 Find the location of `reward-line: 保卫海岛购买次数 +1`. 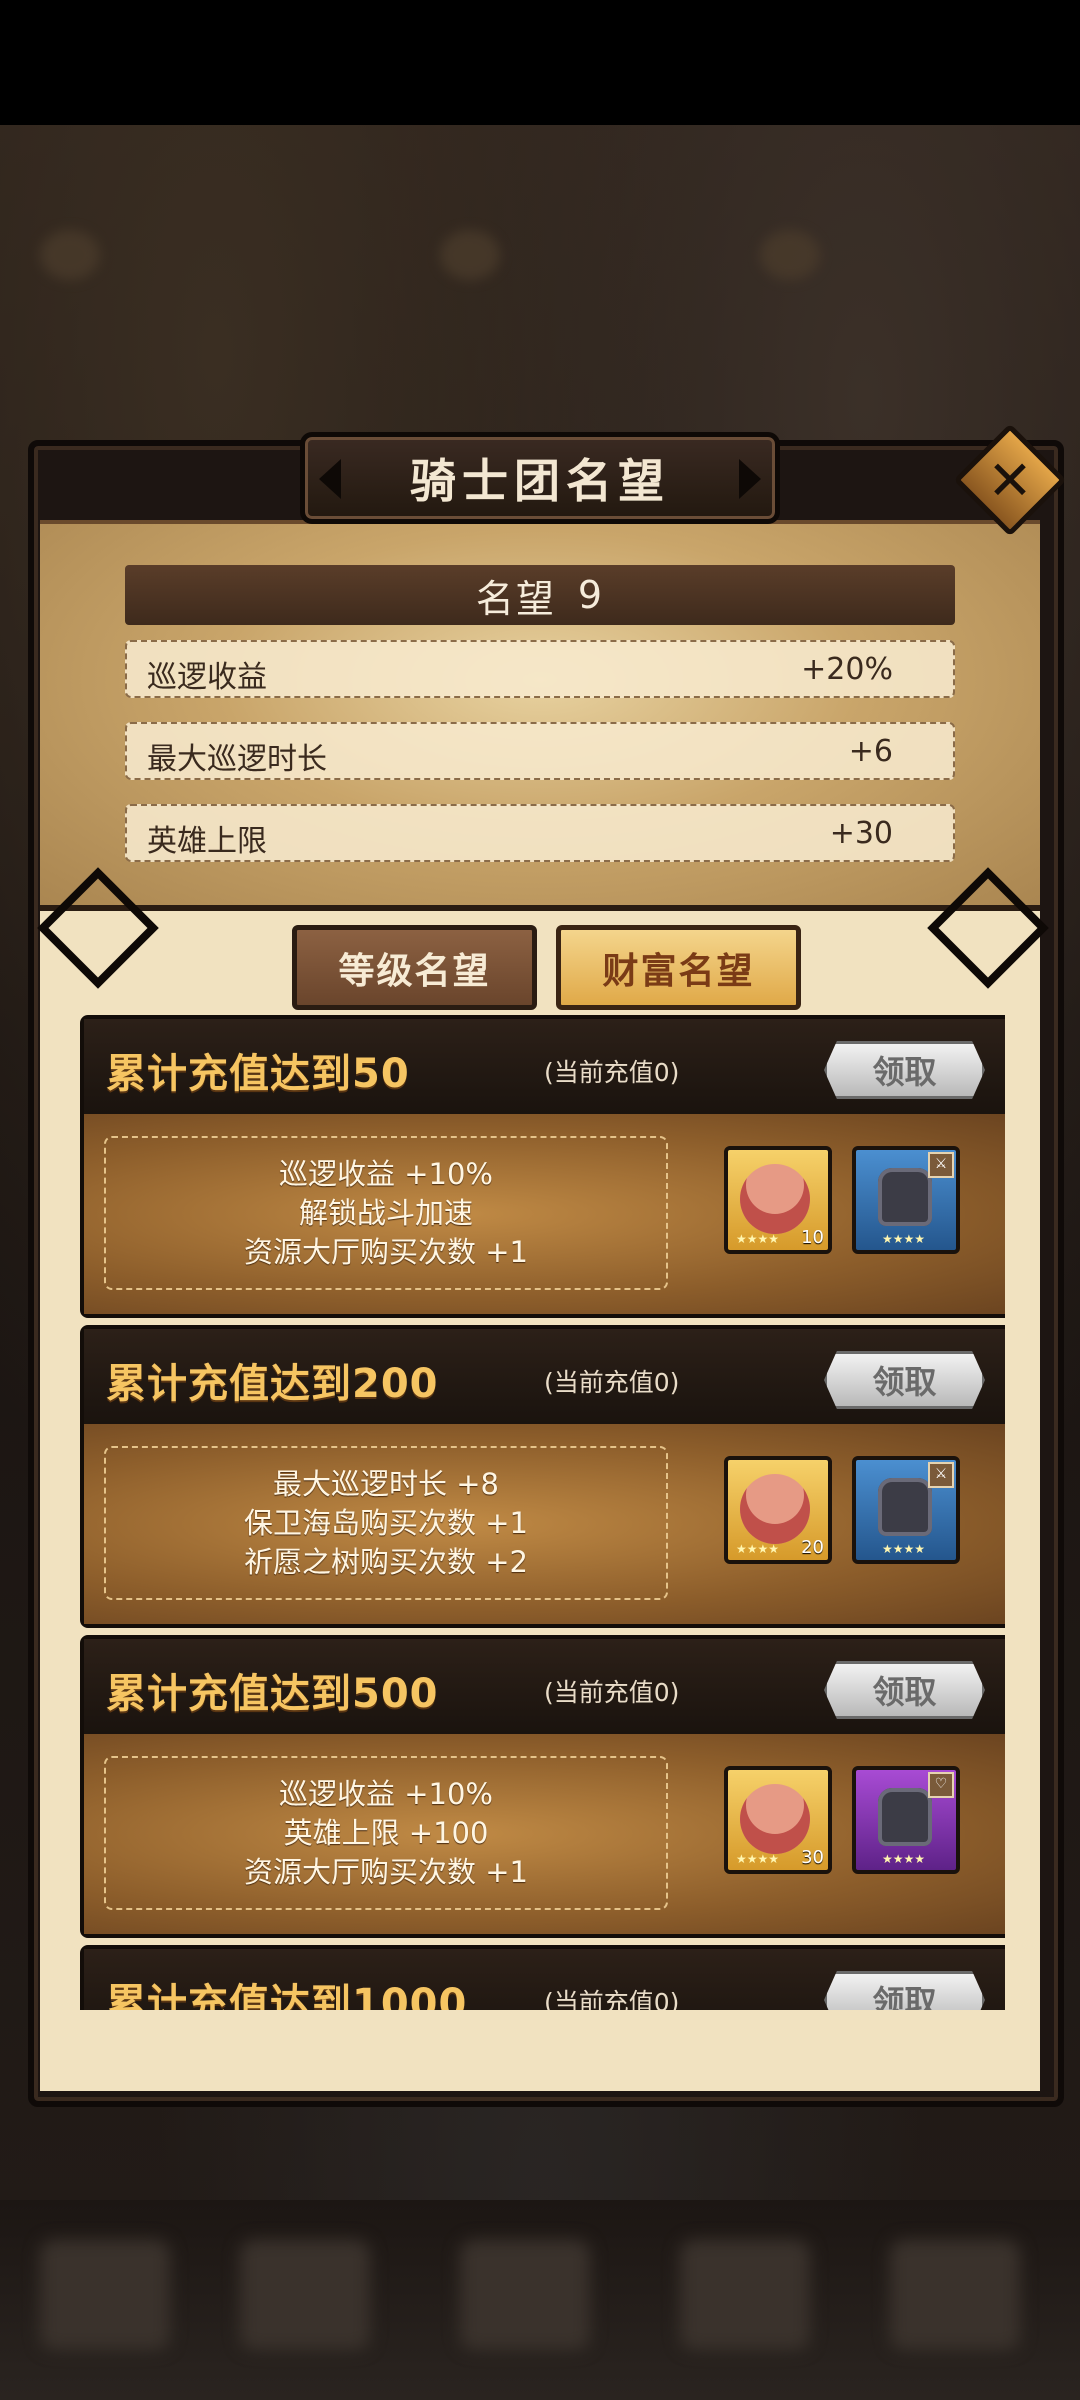

reward-line: 保卫海岛购买次数 +1 is located at coordinates (386, 1522).